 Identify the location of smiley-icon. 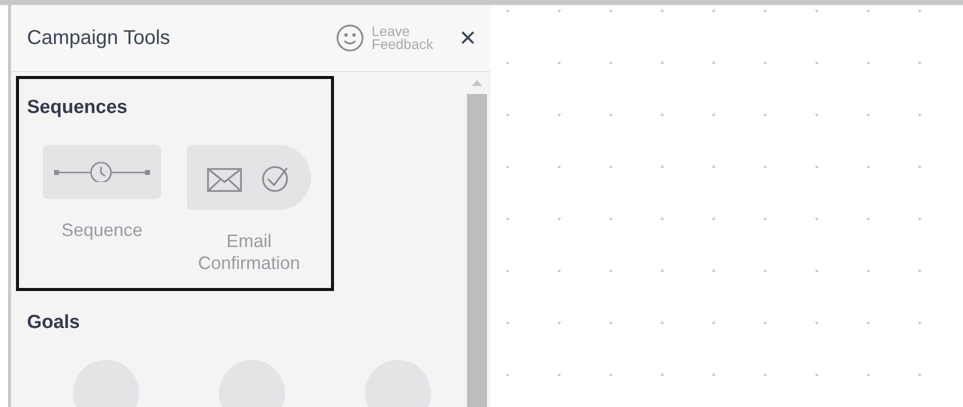
(350, 38).